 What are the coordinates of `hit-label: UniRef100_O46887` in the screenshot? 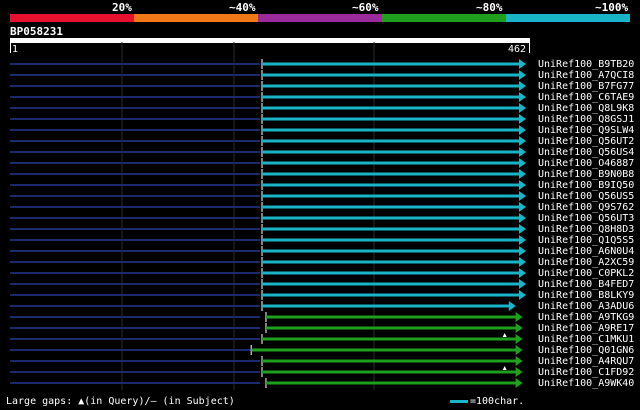 It's located at (586, 163).